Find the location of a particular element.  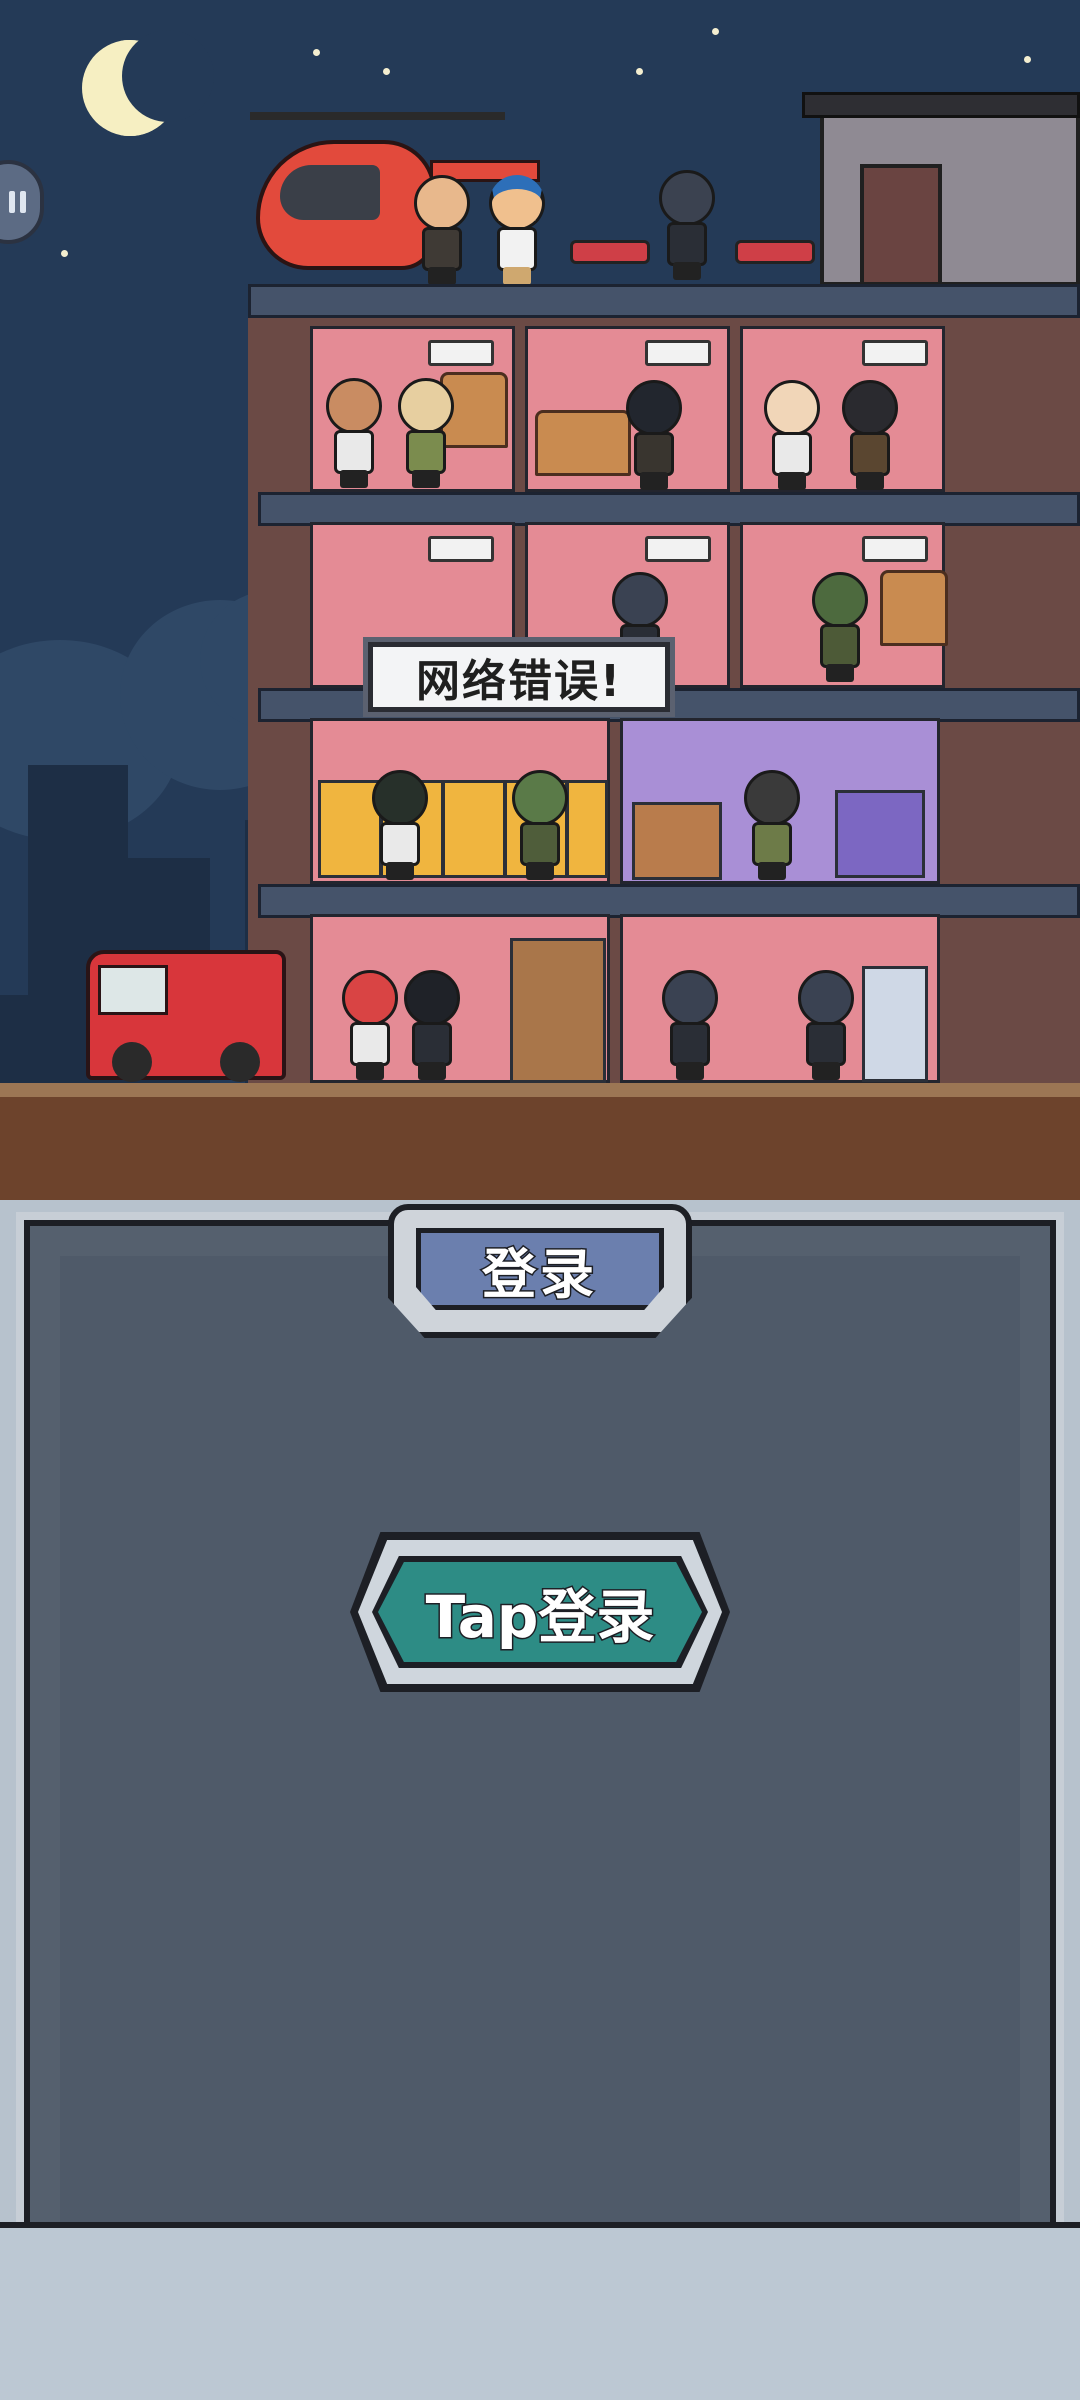

login-tab-label: 登录 is located at coordinates (539, 1274).